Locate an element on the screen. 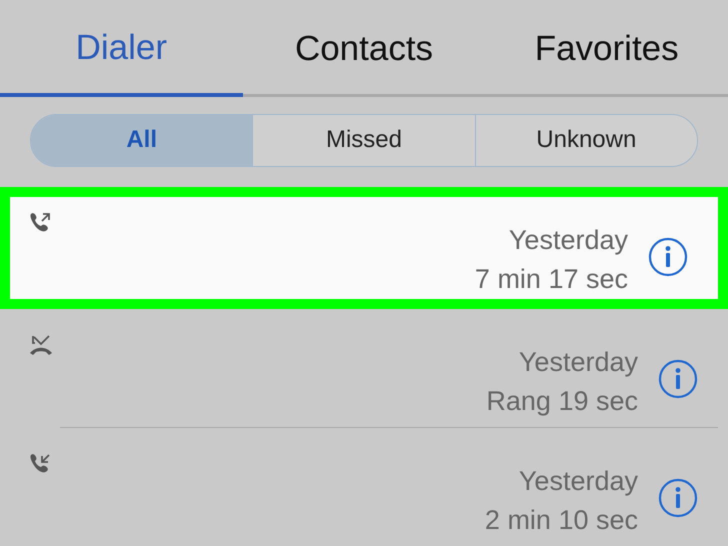  call-duration: Rang 19 sec is located at coordinates (562, 401).